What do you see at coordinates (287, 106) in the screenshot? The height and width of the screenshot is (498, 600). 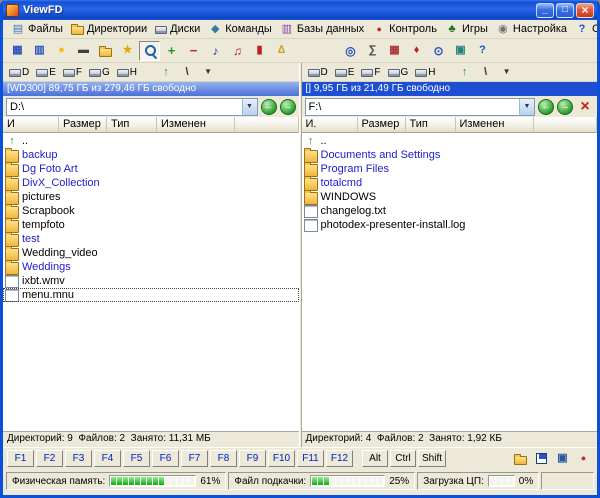 I see `forward-button-left: →` at bounding box center [287, 106].